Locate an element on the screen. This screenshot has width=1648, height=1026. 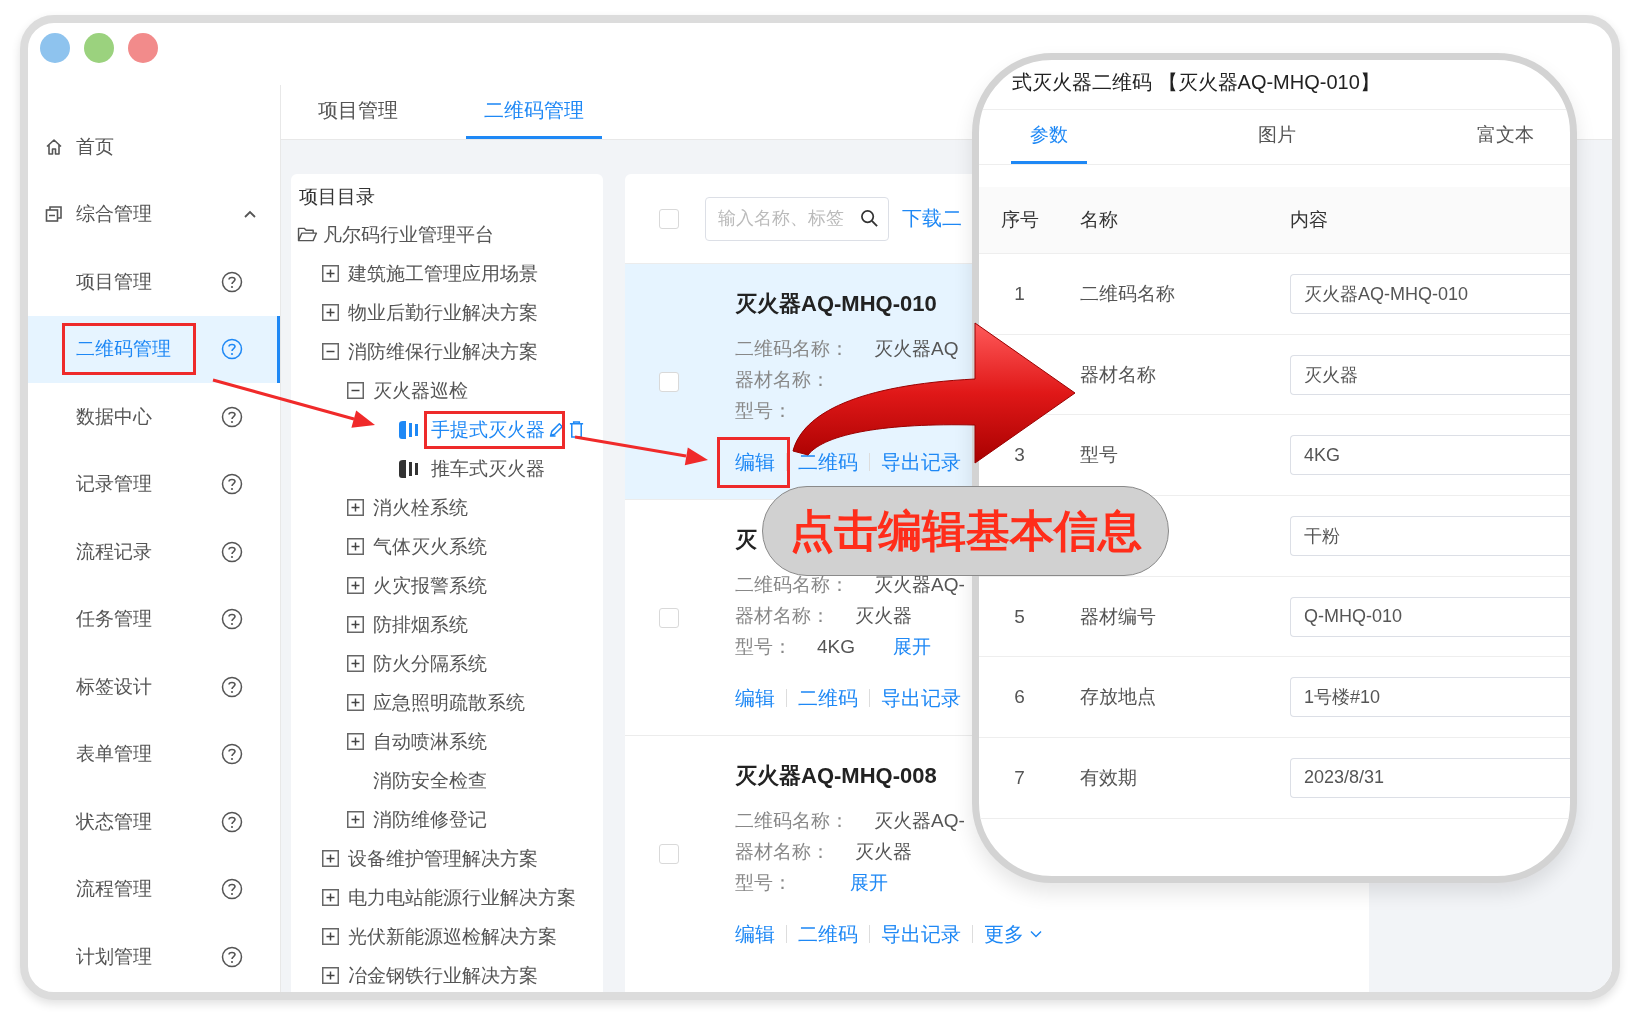
value-field: 1号楼#10 is located at coordinates (1430, 697).